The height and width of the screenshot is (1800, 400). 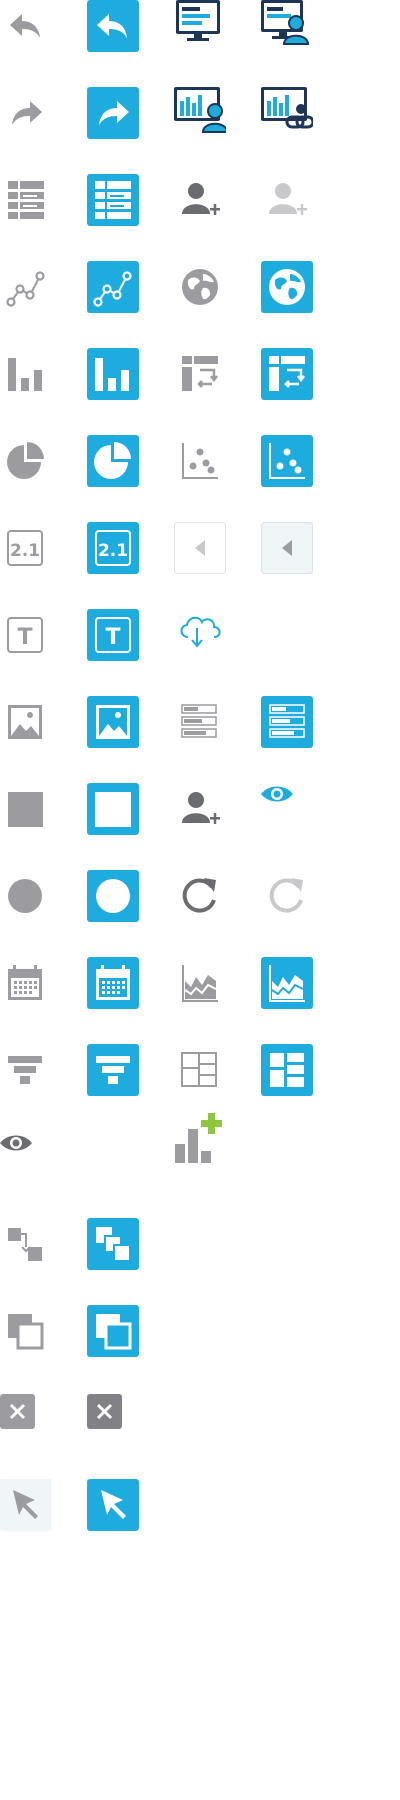 I want to click on presentation-user-icon, so click(x=287, y=26).